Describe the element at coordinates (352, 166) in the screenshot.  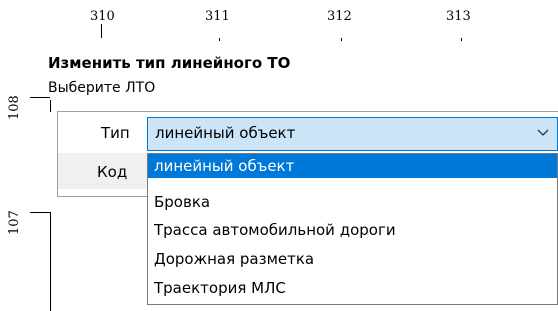
I see `dropdown-option: линейный объект` at that location.